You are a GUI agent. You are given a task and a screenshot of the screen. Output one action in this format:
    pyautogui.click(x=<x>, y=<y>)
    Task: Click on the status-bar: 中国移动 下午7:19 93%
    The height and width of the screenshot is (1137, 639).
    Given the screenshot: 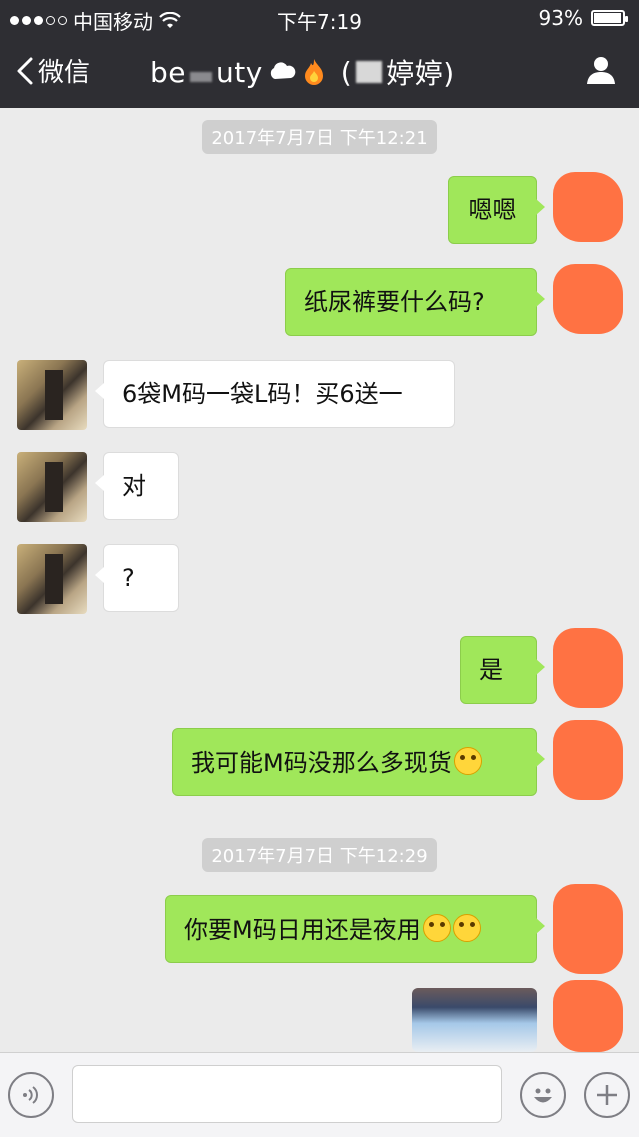 What is the action you would take?
    pyautogui.click(x=319, y=18)
    